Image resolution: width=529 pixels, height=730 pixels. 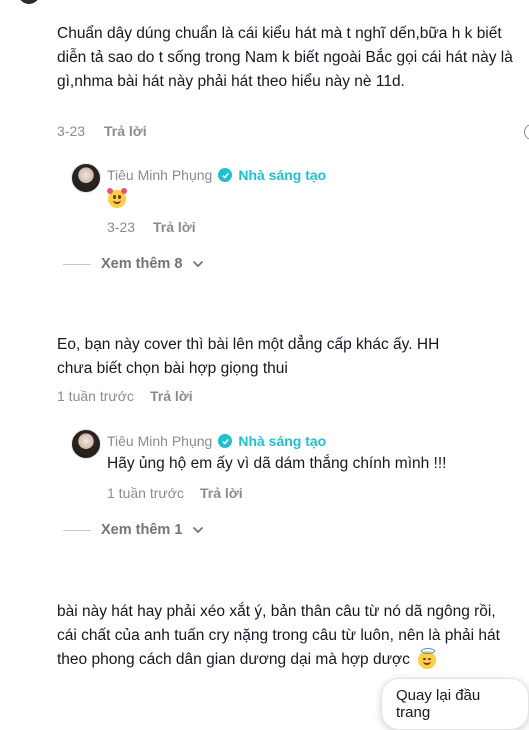 What do you see at coordinates (526, 132) in the screenshot?
I see `like-icon` at bounding box center [526, 132].